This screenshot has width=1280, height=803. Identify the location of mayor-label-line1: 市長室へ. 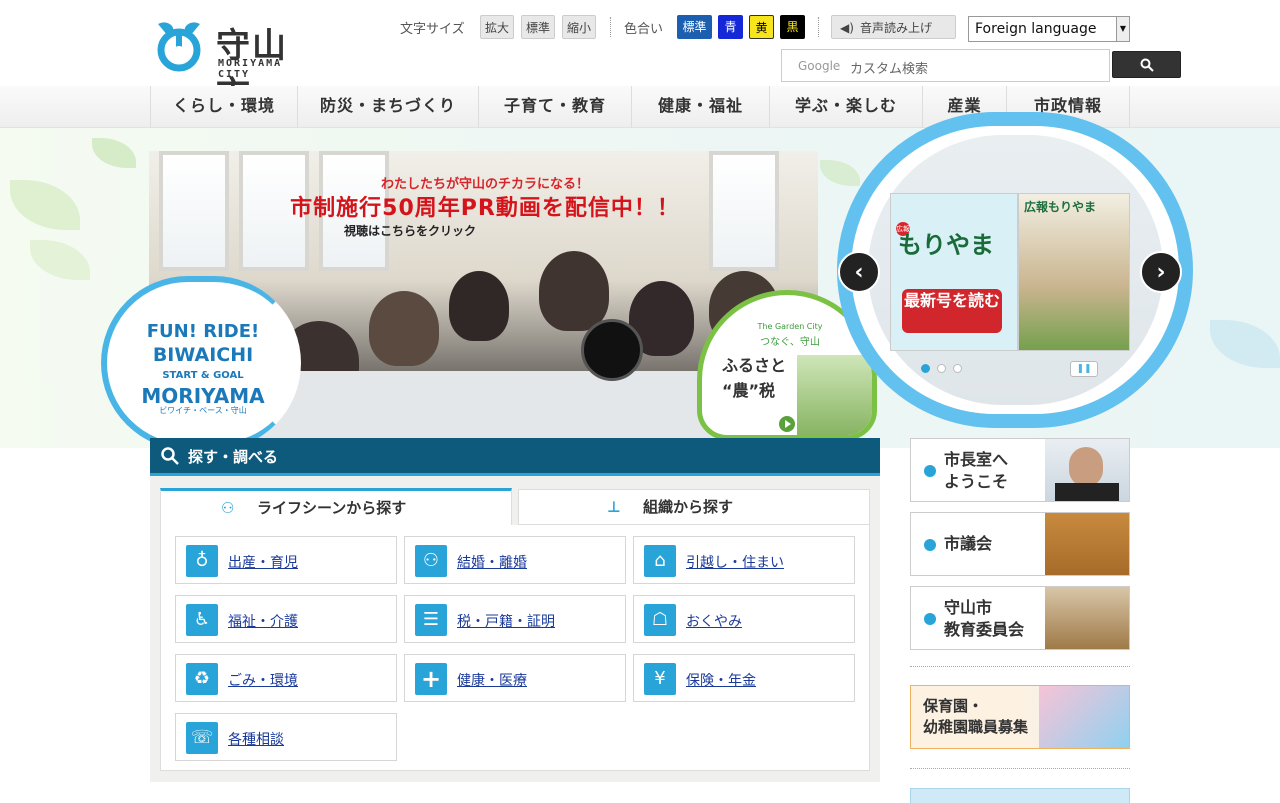
(976, 459).